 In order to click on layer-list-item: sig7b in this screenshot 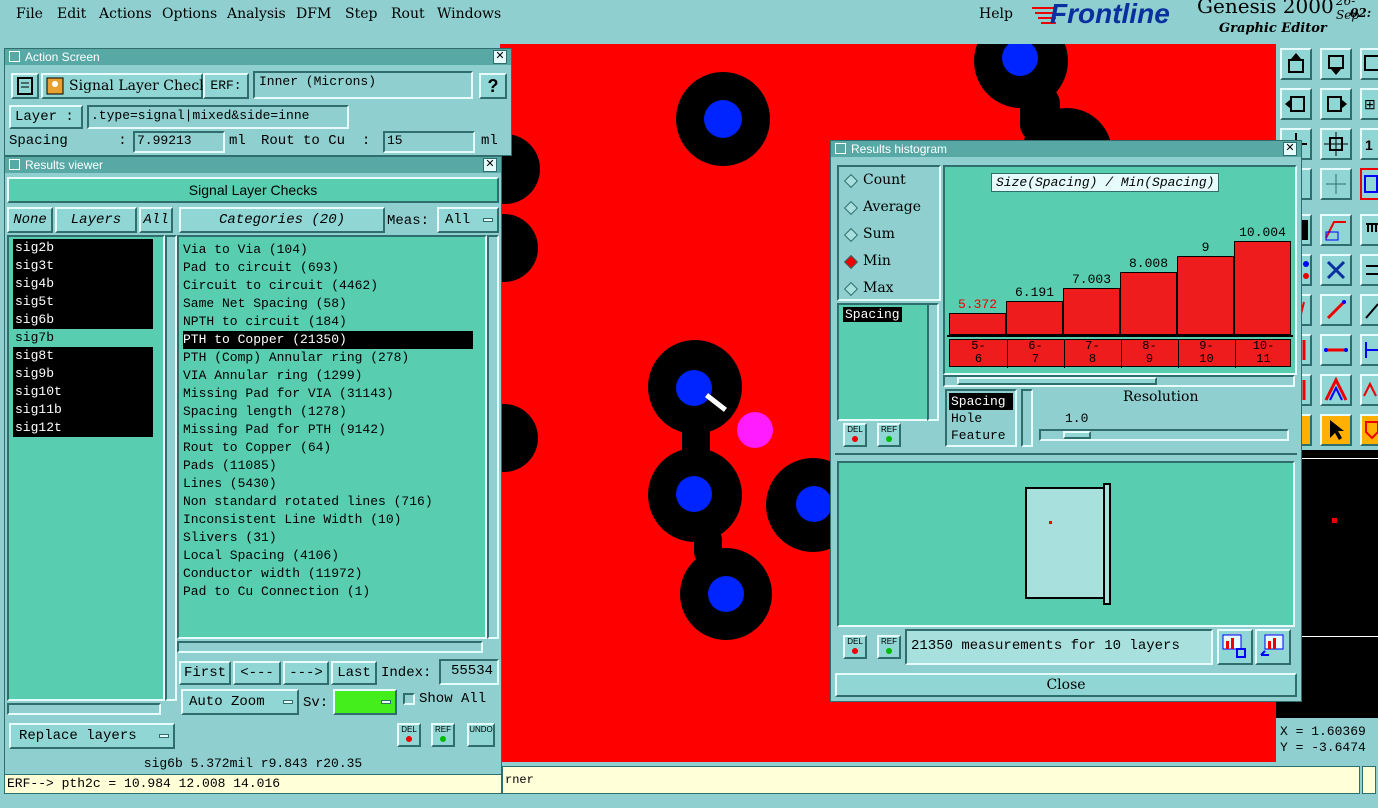, I will do `click(83, 338)`.